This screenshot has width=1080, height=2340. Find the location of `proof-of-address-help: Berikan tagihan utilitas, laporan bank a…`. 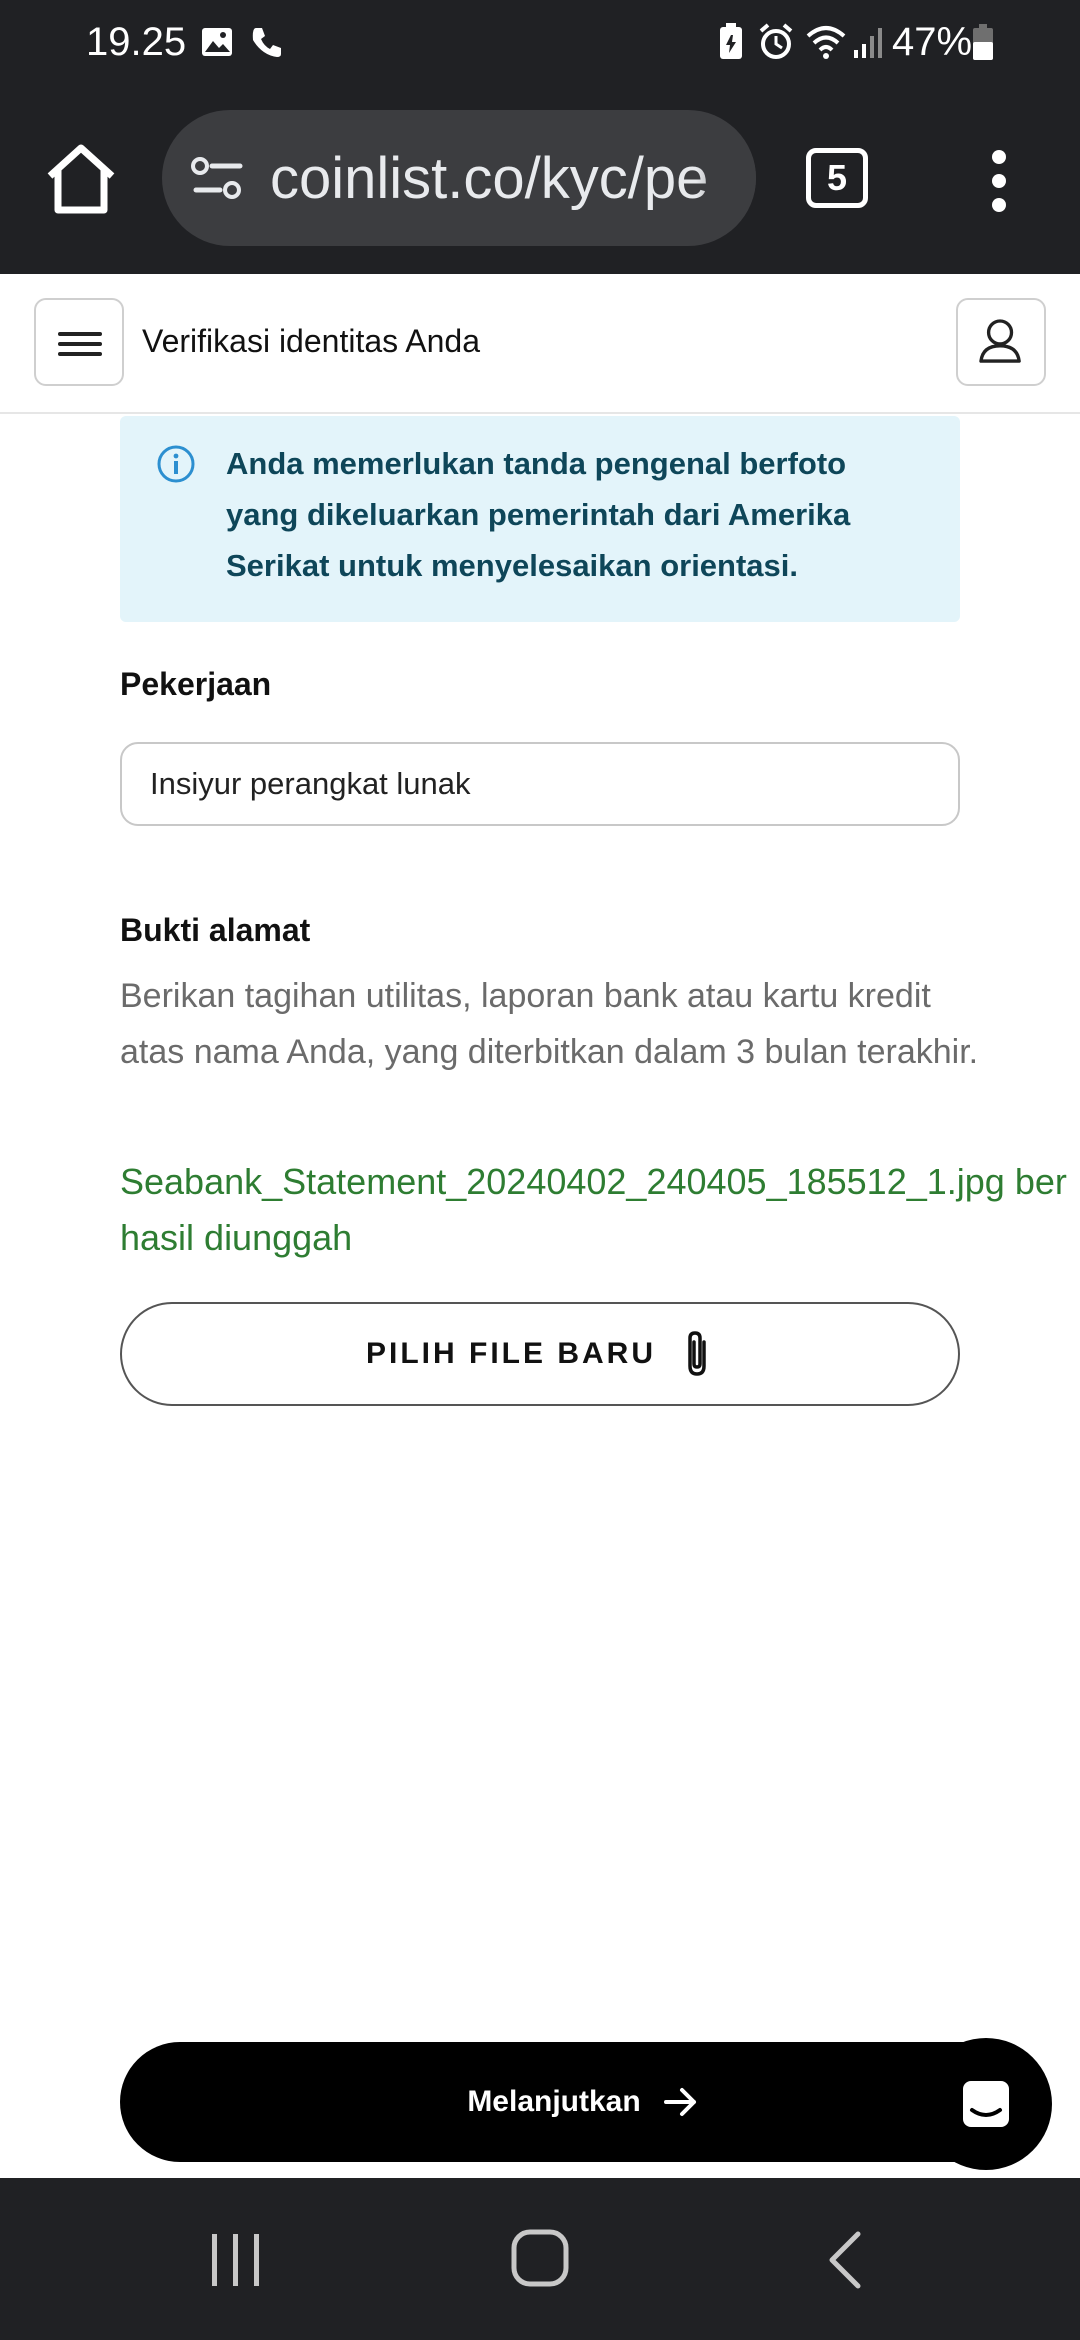

proof-of-address-help: Berikan tagihan utilitas, laporan bank a… is located at coordinates (549, 1024).